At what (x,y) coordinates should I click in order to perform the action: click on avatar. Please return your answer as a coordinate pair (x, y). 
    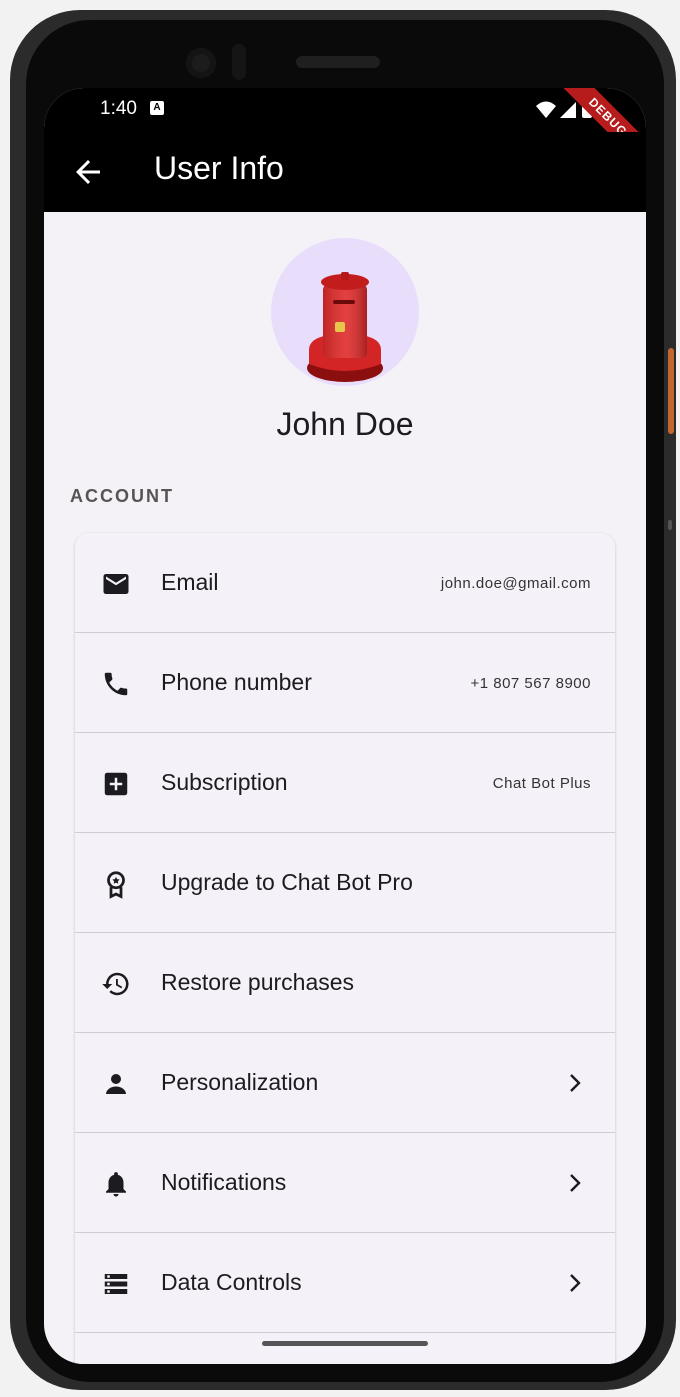
    Looking at the image, I should click on (345, 312).